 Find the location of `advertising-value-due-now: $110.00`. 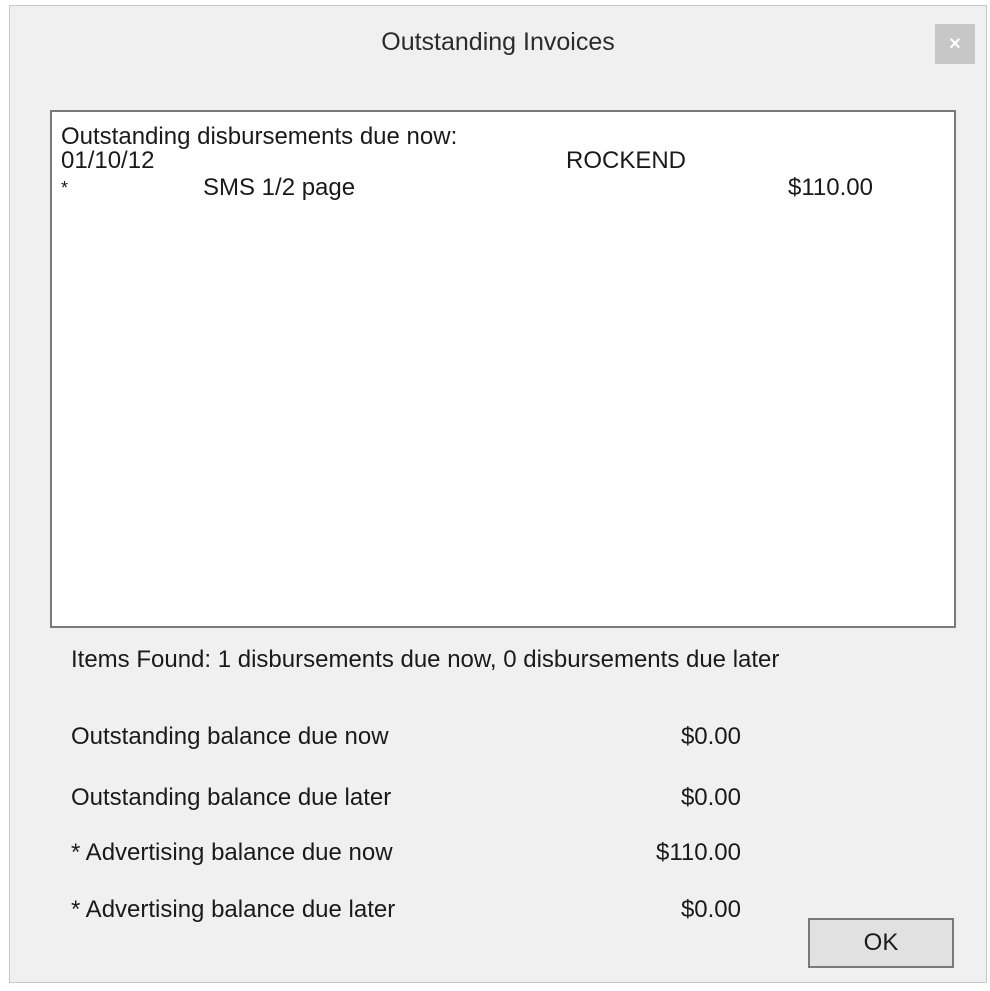

advertising-value-due-now: $110.00 is located at coordinates (698, 852).